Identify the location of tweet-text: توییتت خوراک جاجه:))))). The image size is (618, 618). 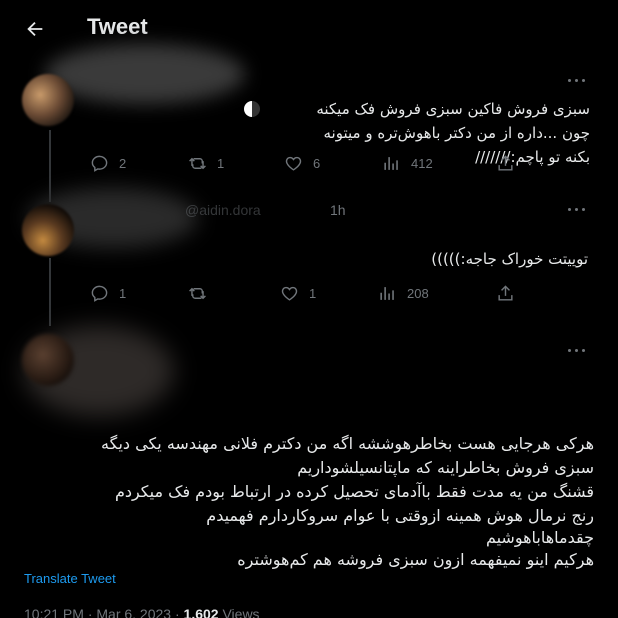
(509, 259).